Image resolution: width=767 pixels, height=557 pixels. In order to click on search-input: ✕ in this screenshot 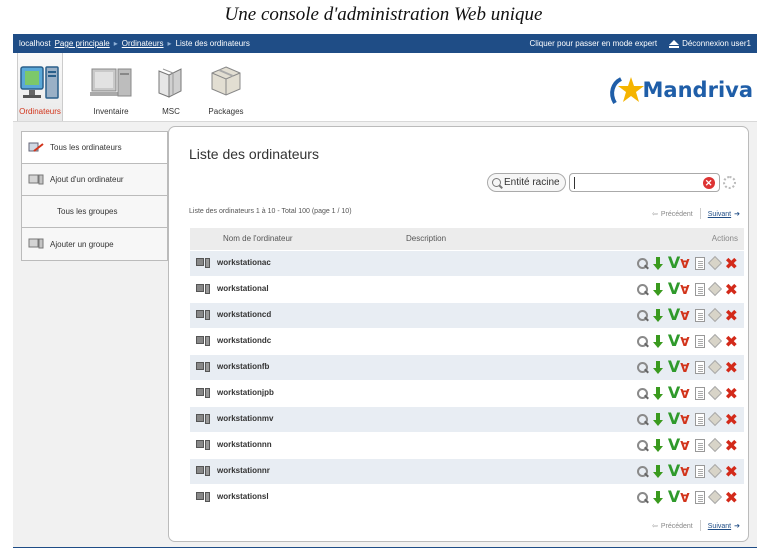, I will do `click(644, 182)`.